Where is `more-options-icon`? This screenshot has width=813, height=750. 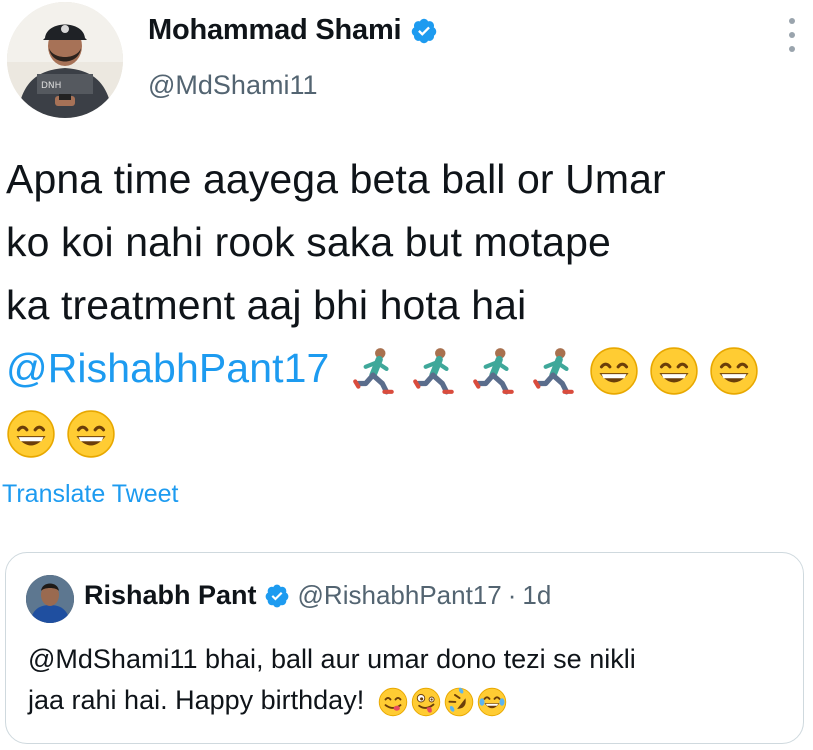
more-options-icon is located at coordinates (792, 35).